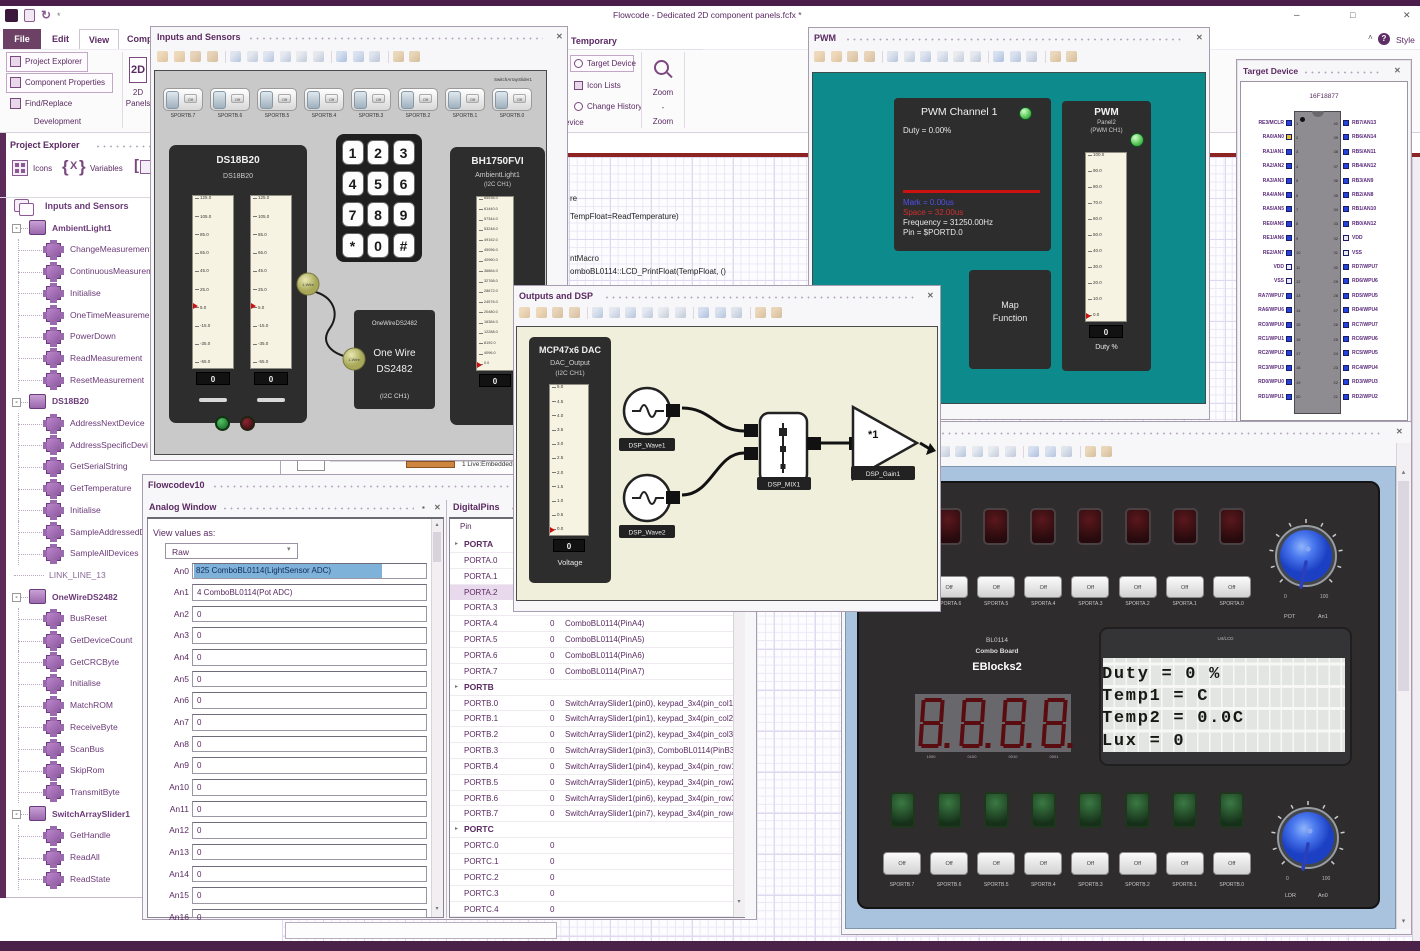  I want to click on svg-text: DSP_Wave2, so click(647, 533).